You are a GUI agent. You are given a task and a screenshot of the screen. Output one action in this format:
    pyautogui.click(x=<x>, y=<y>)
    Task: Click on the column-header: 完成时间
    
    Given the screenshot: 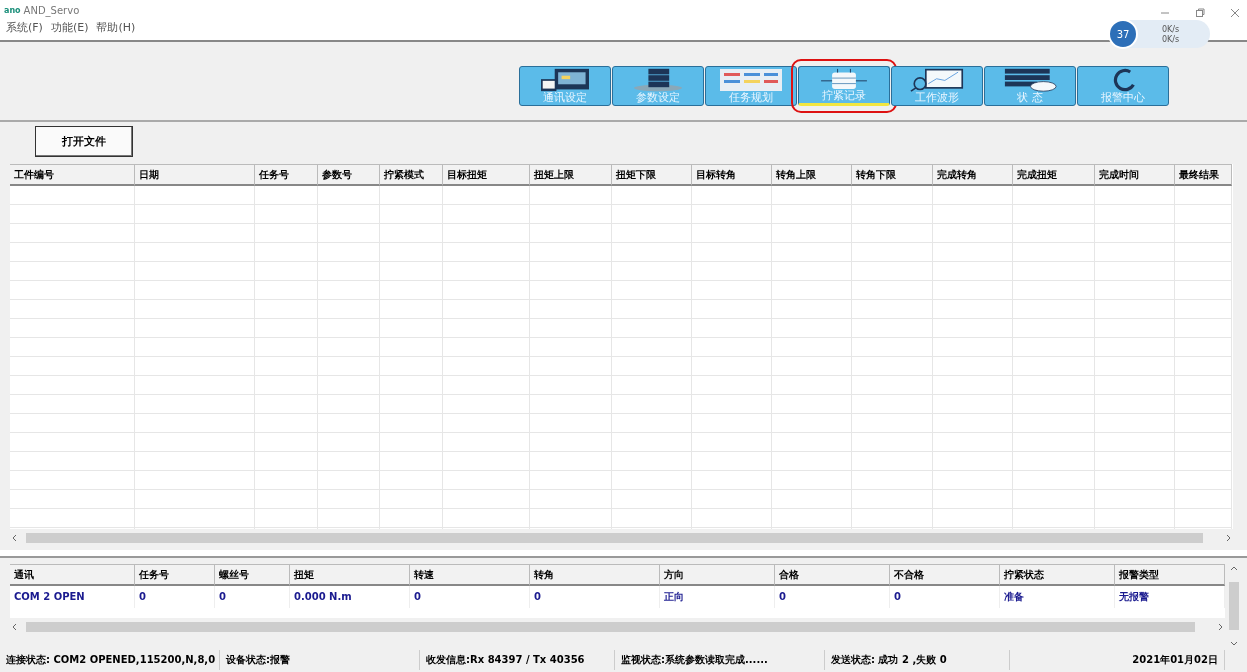 What is the action you would take?
    pyautogui.click(x=1135, y=175)
    